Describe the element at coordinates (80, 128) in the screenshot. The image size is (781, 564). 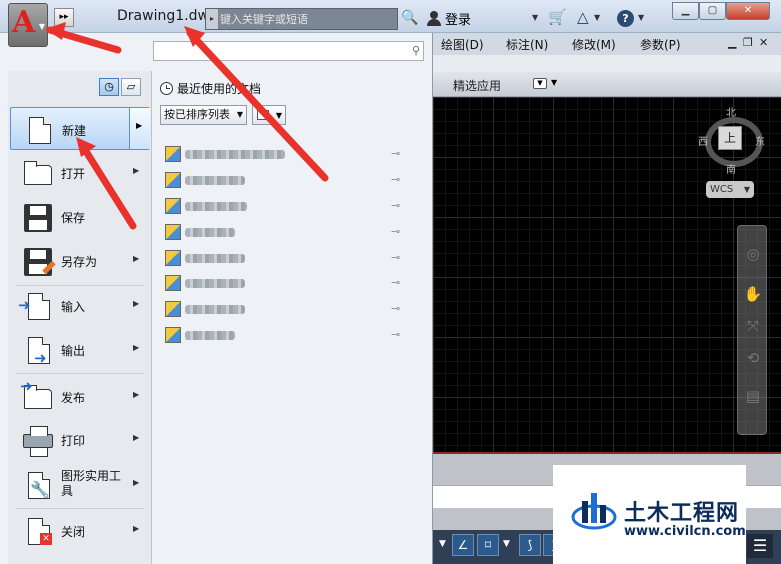
I see `menu-item-new: 新建 ▶` at that location.